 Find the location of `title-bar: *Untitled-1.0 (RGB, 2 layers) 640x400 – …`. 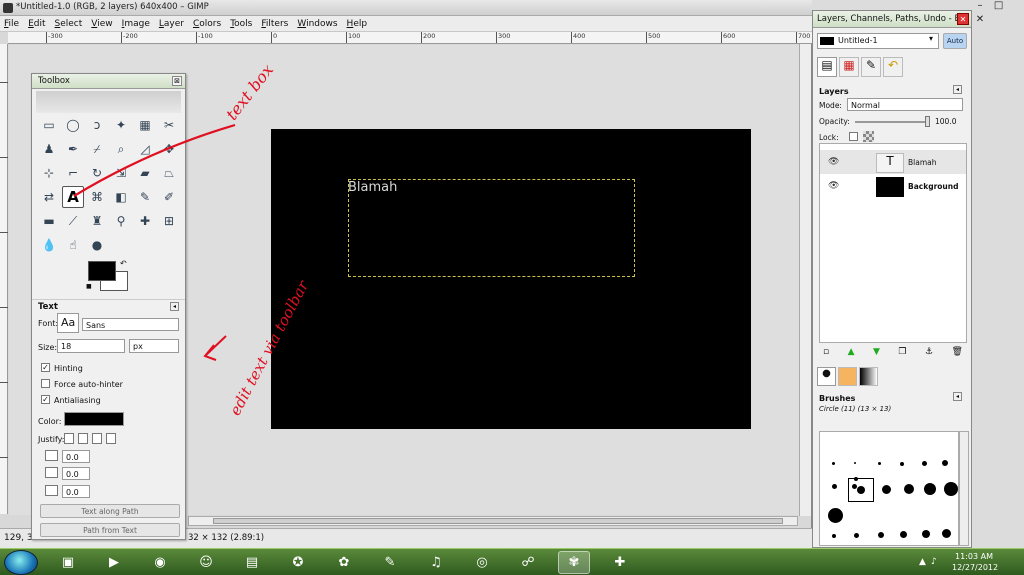

title-bar: *Untitled-1.0 (RGB, 2 layers) 640x400 – … is located at coordinates (406, 8).